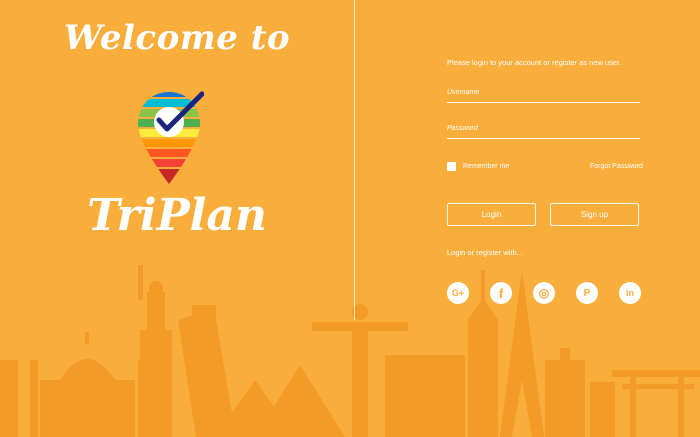 The height and width of the screenshot is (437, 700). What do you see at coordinates (543, 132) in the screenshot?
I see `password-field: Password` at bounding box center [543, 132].